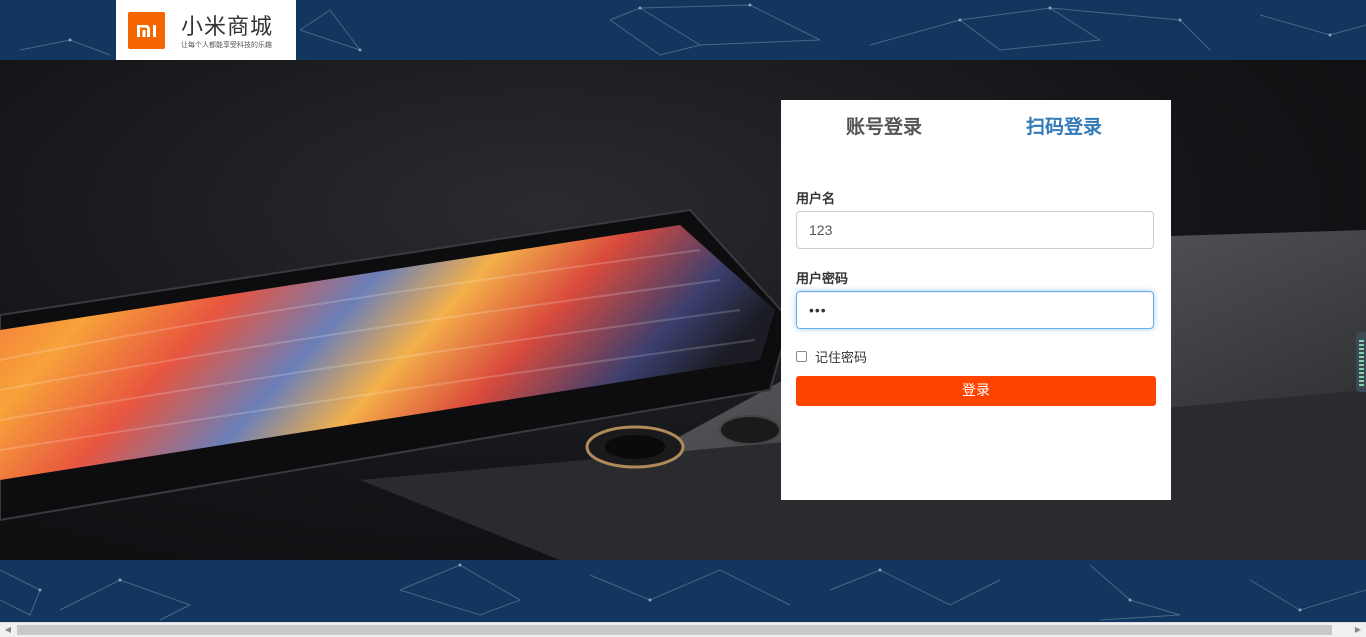  I want to click on horizontal-scrollbar: ◀ ▶, so click(683, 629).